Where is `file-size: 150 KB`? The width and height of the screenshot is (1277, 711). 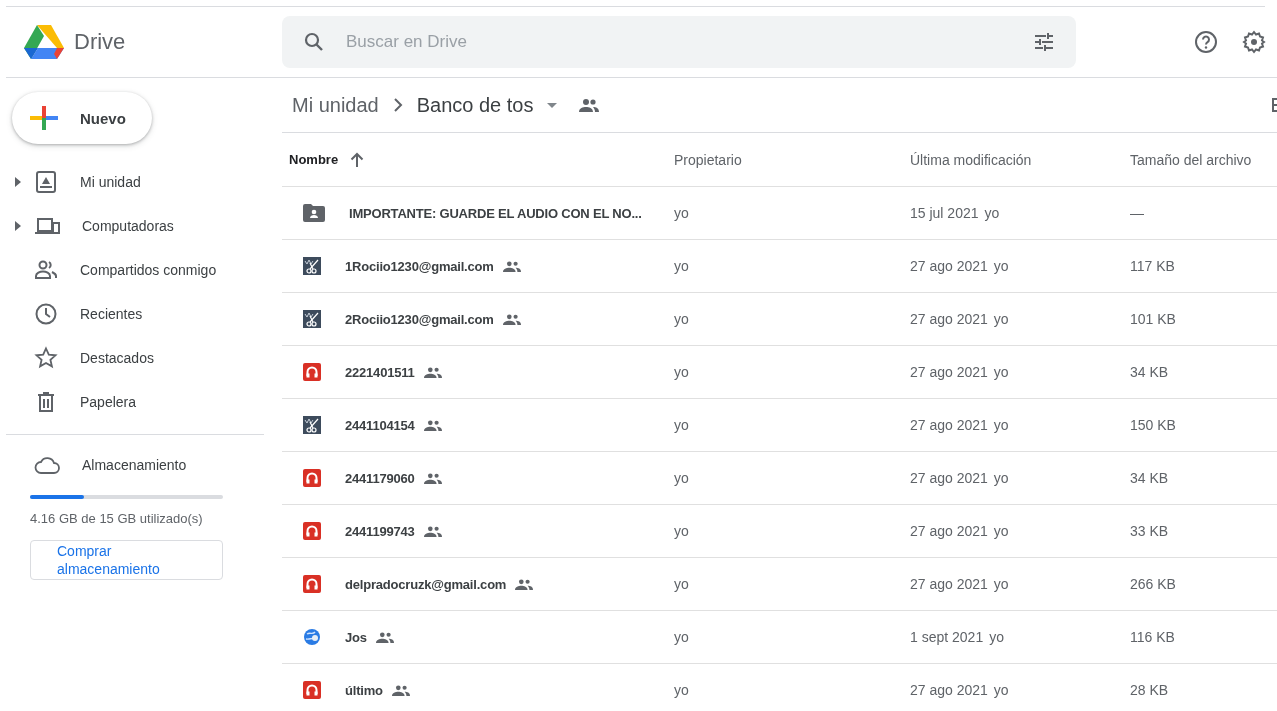
file-size: 150 KB is located at coordinates (1153, 425).